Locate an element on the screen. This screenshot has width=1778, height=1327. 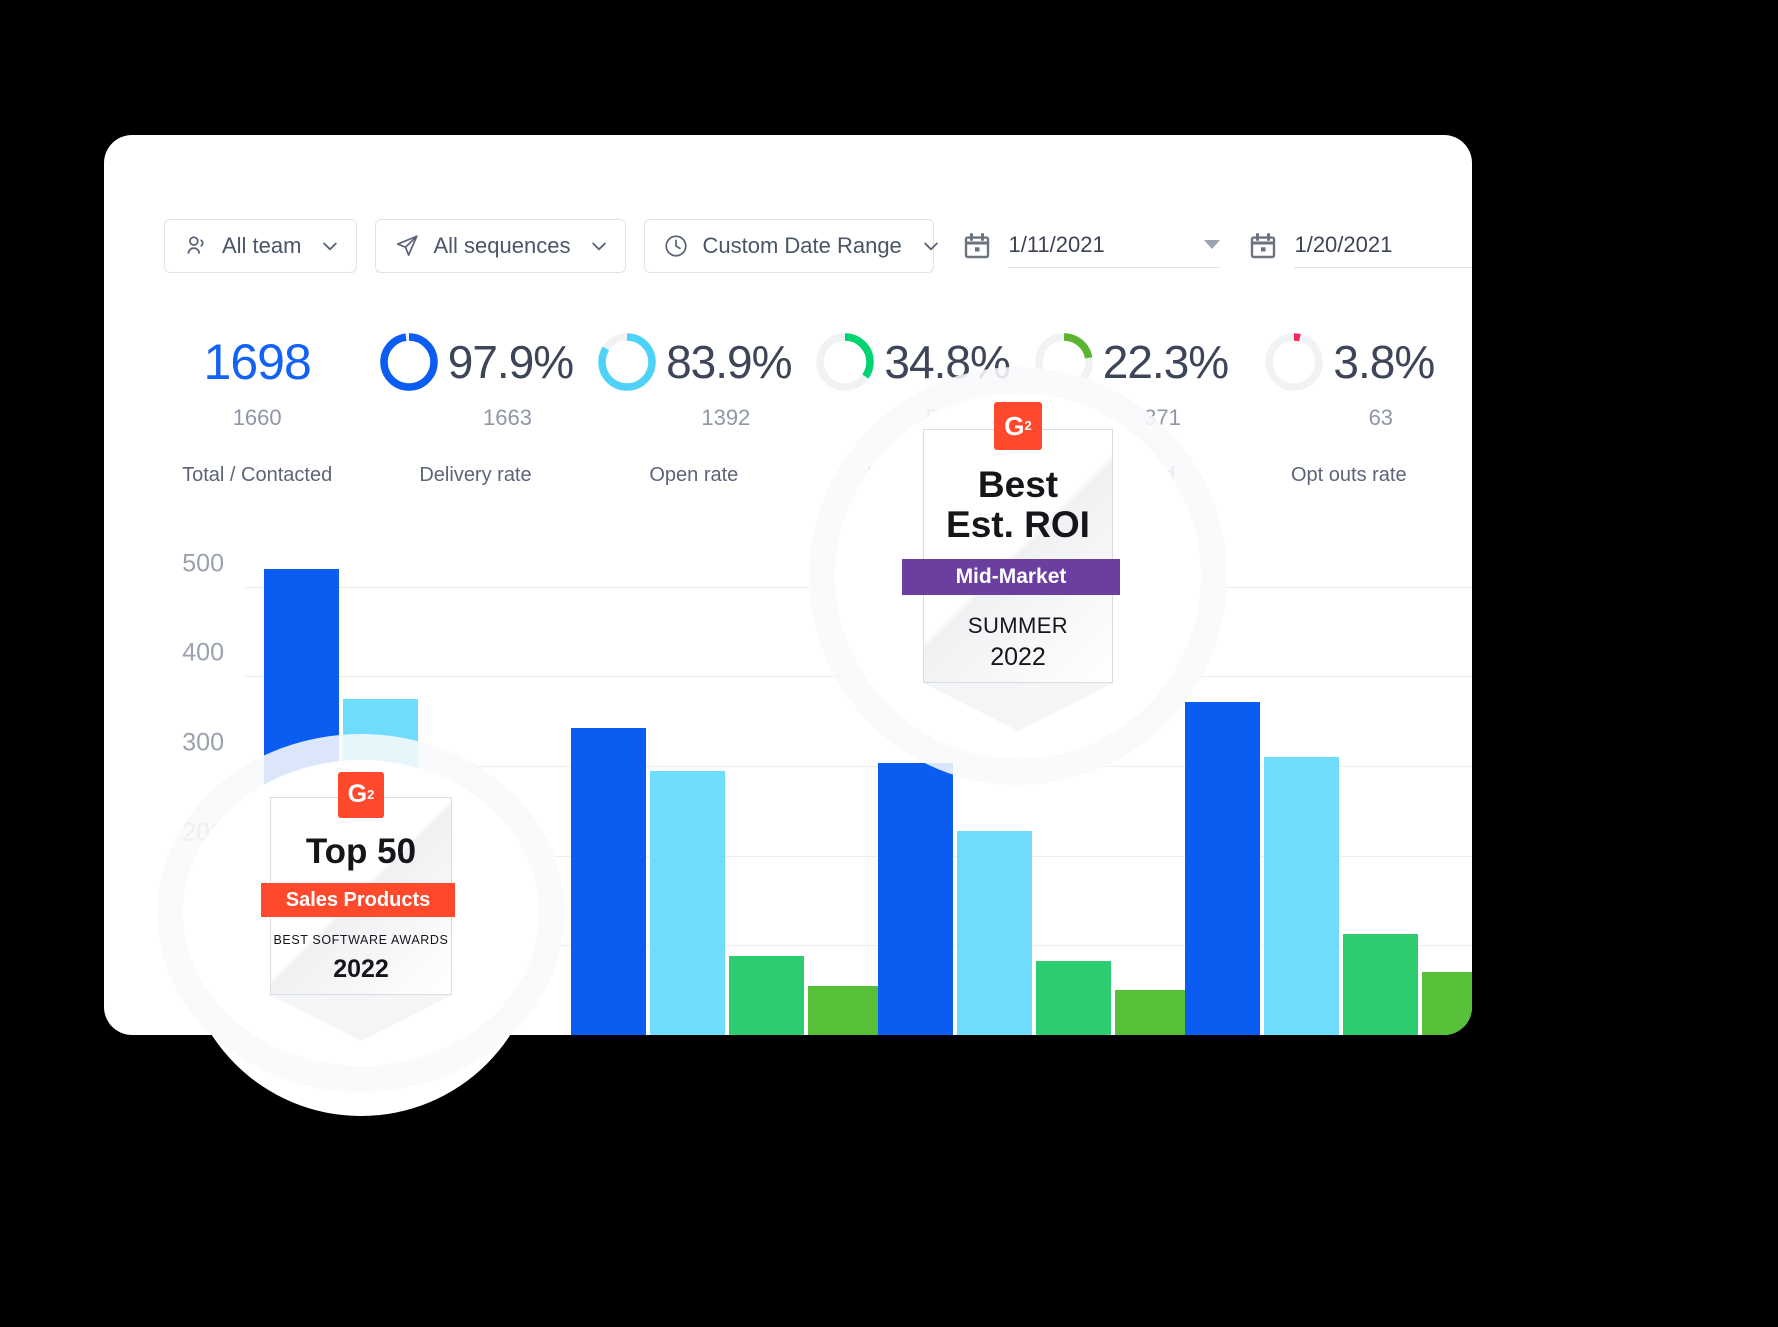
kpi-label: Total / Contacted is located at coordinates (257, 475).